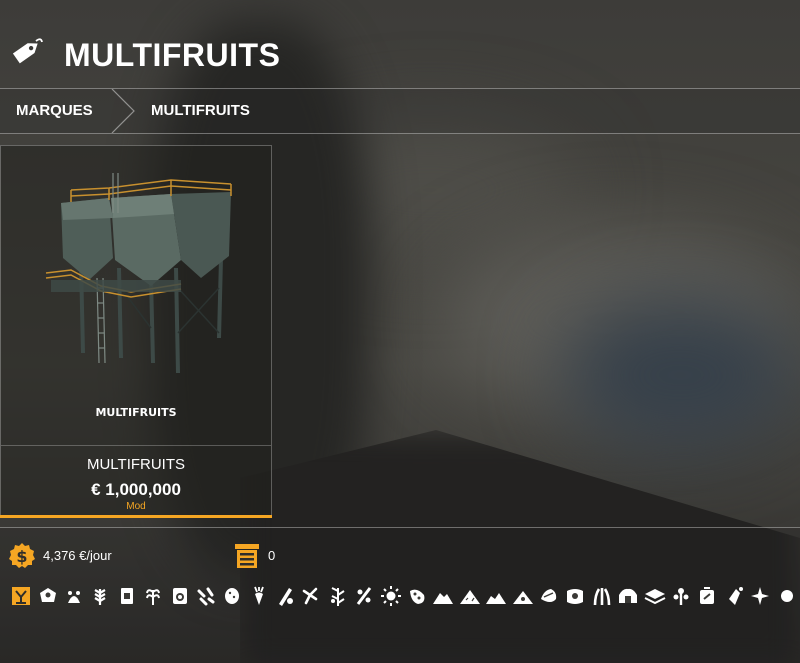 This screenshot has height=663, width=800. I want to click on capacity-value: 0, so click(272, 555).